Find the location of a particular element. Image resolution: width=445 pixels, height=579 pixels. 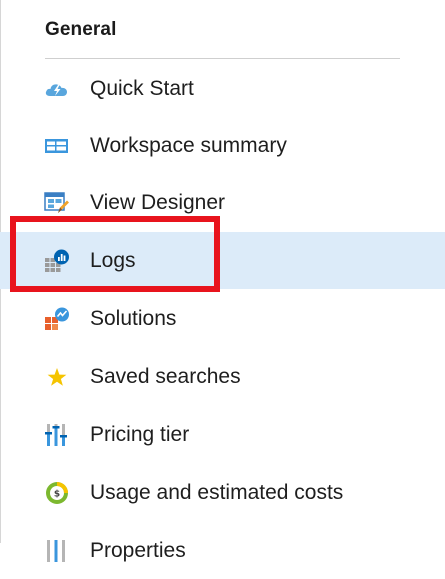

sidebar-item-label: Solutions is located at coordinates (133, 318).